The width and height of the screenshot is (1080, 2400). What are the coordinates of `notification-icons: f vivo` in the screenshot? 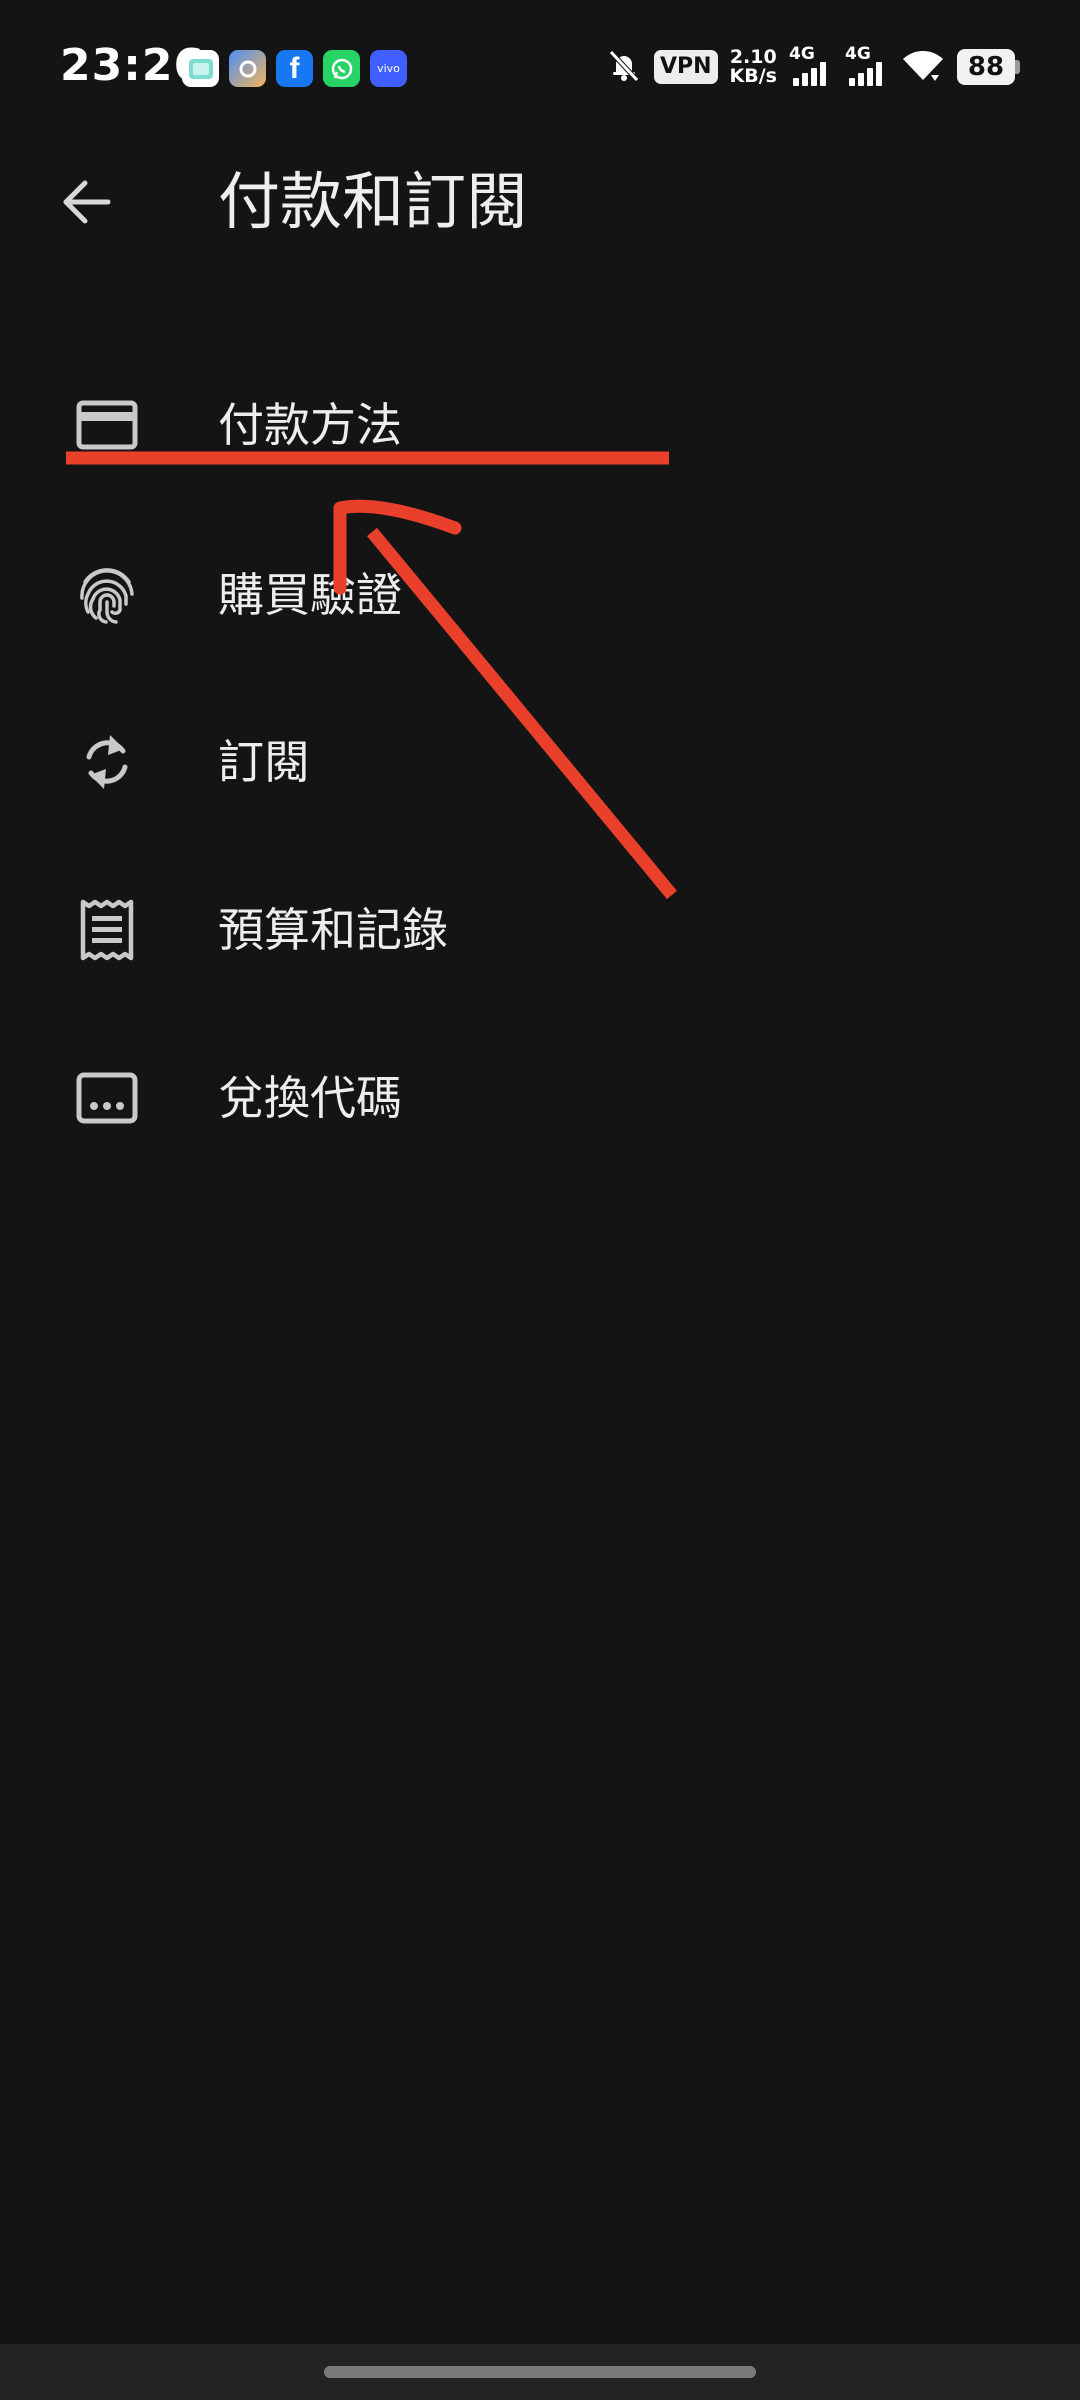 It's located at (294, 68).